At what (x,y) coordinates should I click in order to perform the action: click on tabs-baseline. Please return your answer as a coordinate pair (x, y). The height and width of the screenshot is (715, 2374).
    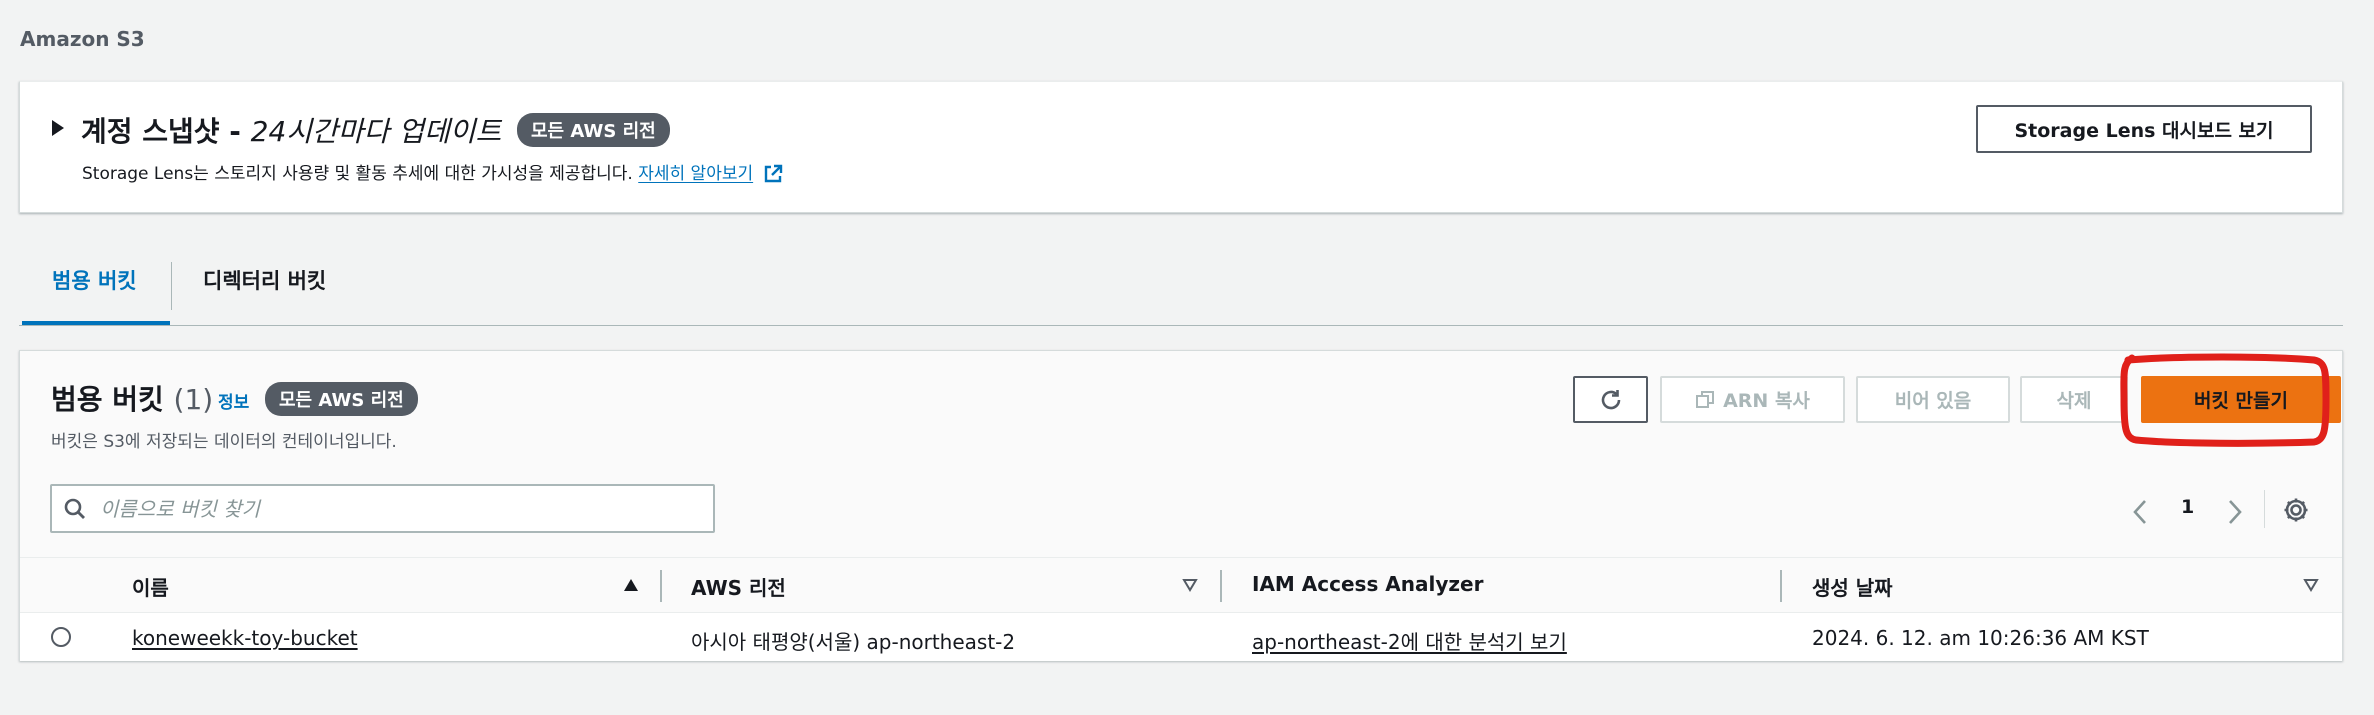
    Looking at the image, I should click on (1181, 325).